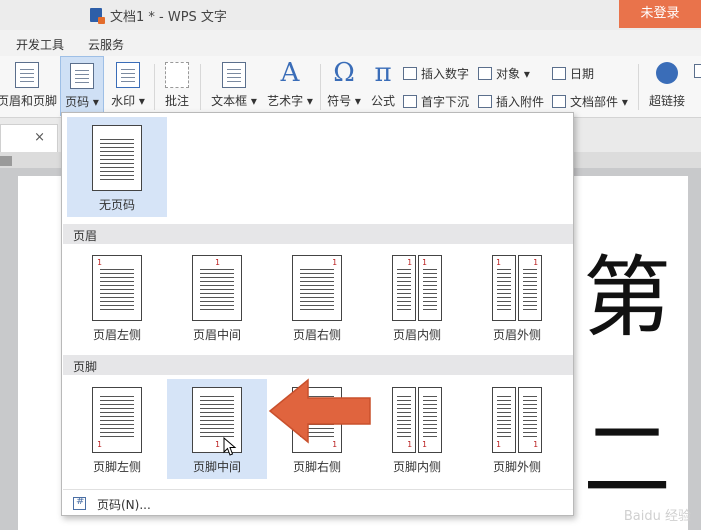 This screenshot has width=701, height=530. Describe the element at coordinates (97, 16) in the screenshot. I see `wps-document-icon` at that location.